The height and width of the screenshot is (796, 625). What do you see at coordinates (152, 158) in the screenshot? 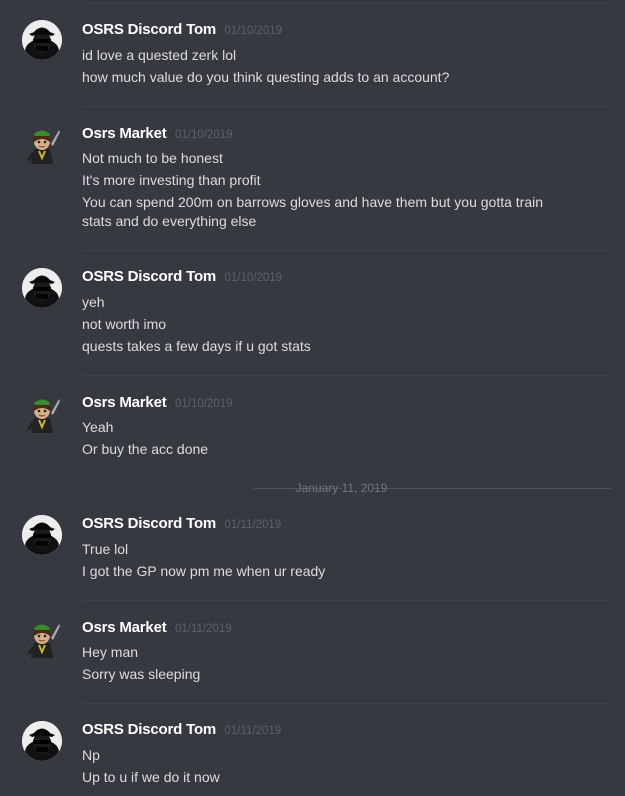
I see `message-text: Not much to be honest` at bounding box center [152, 158].